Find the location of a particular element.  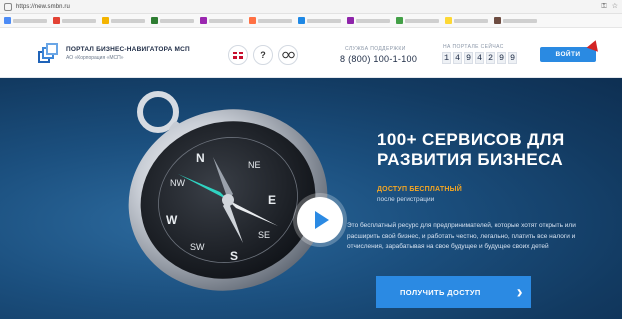

question-icon: ? is located at coordinates (263, 55).